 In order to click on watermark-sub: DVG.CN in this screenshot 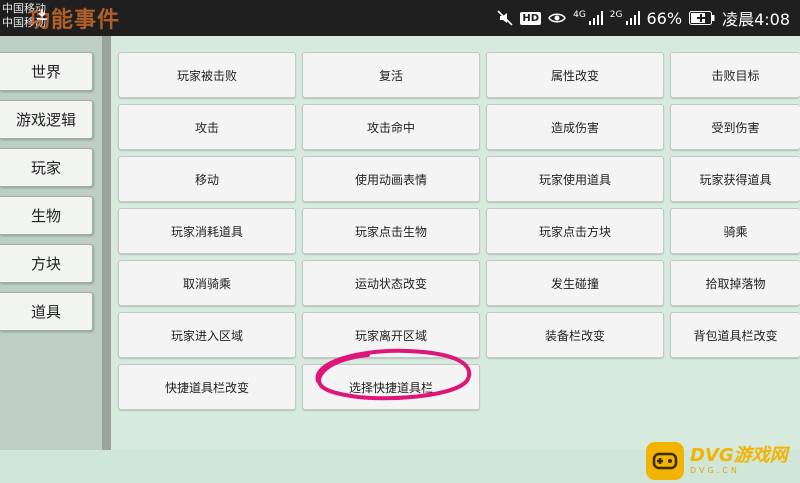, I will do `click(715, 470)`.